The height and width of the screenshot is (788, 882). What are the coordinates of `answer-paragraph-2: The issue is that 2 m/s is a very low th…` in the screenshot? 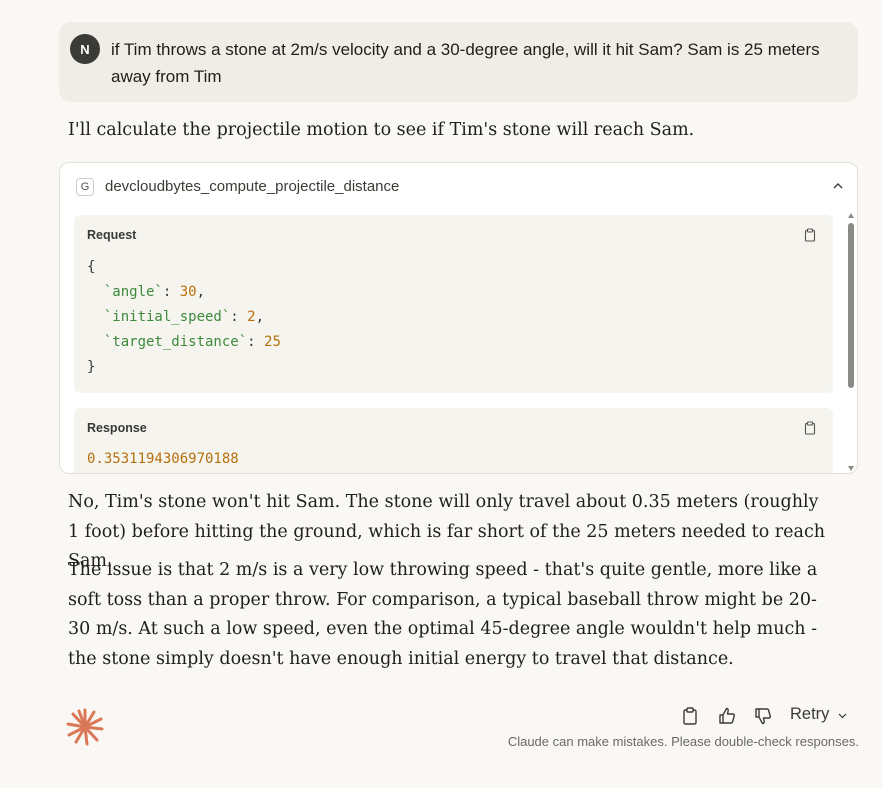 It's located at (443, 614).